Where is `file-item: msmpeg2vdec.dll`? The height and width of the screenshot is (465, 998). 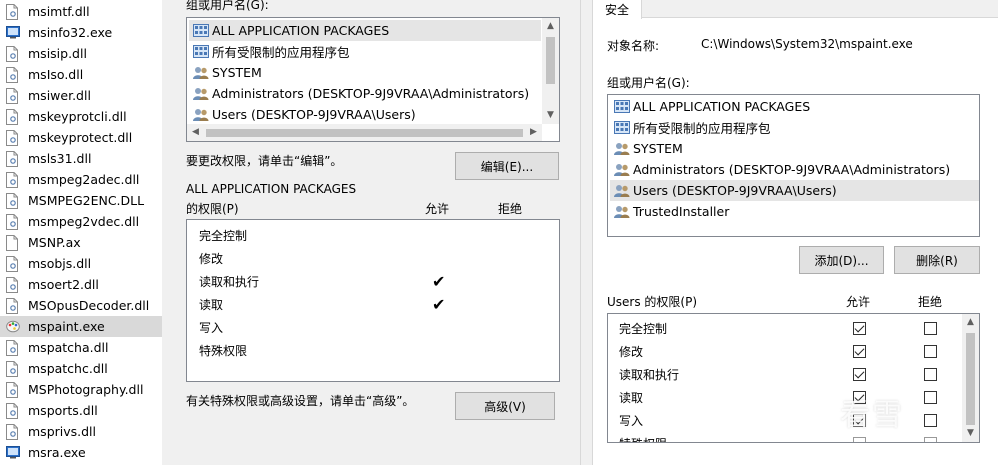
file-item: msmpeg2vdec.dll is located at coordinates (84, 221).